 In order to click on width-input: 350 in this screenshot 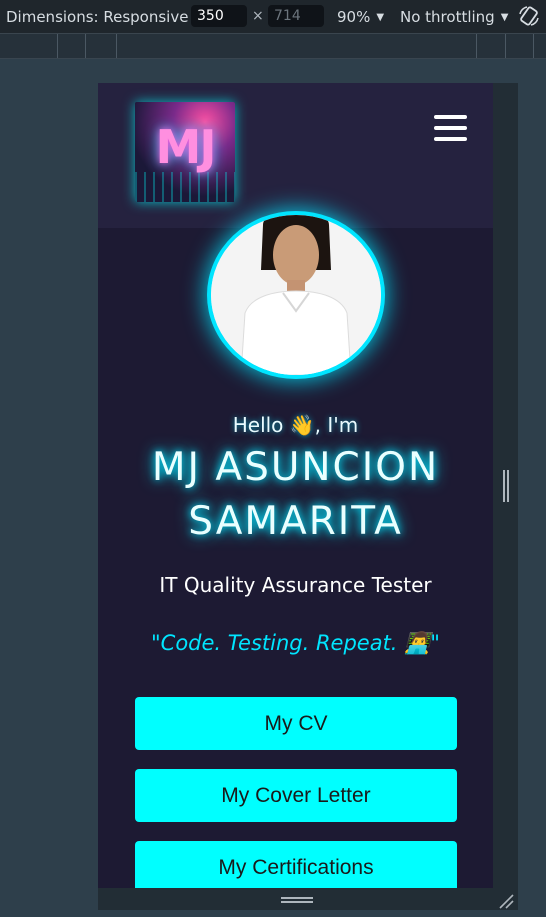, I will do `click(219, 16)`.